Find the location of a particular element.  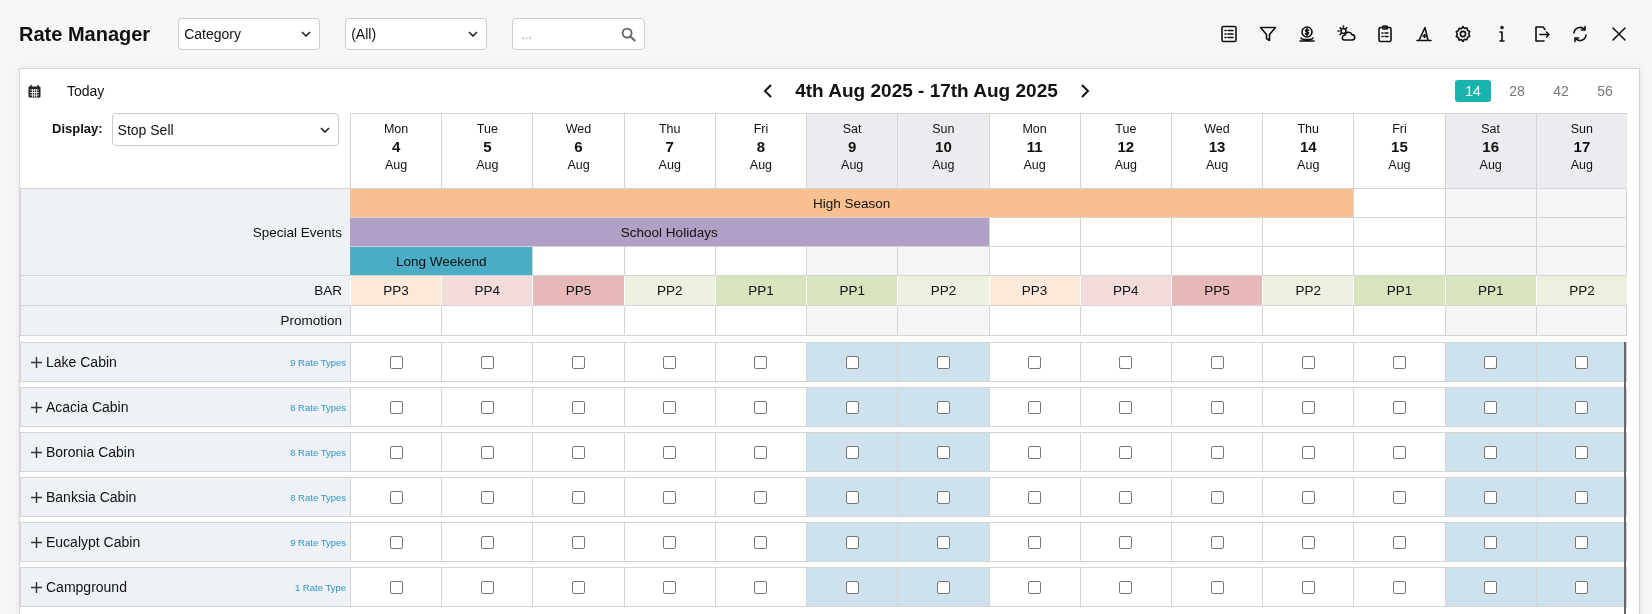

scroll-bar is located at coordinates (1625, 478).